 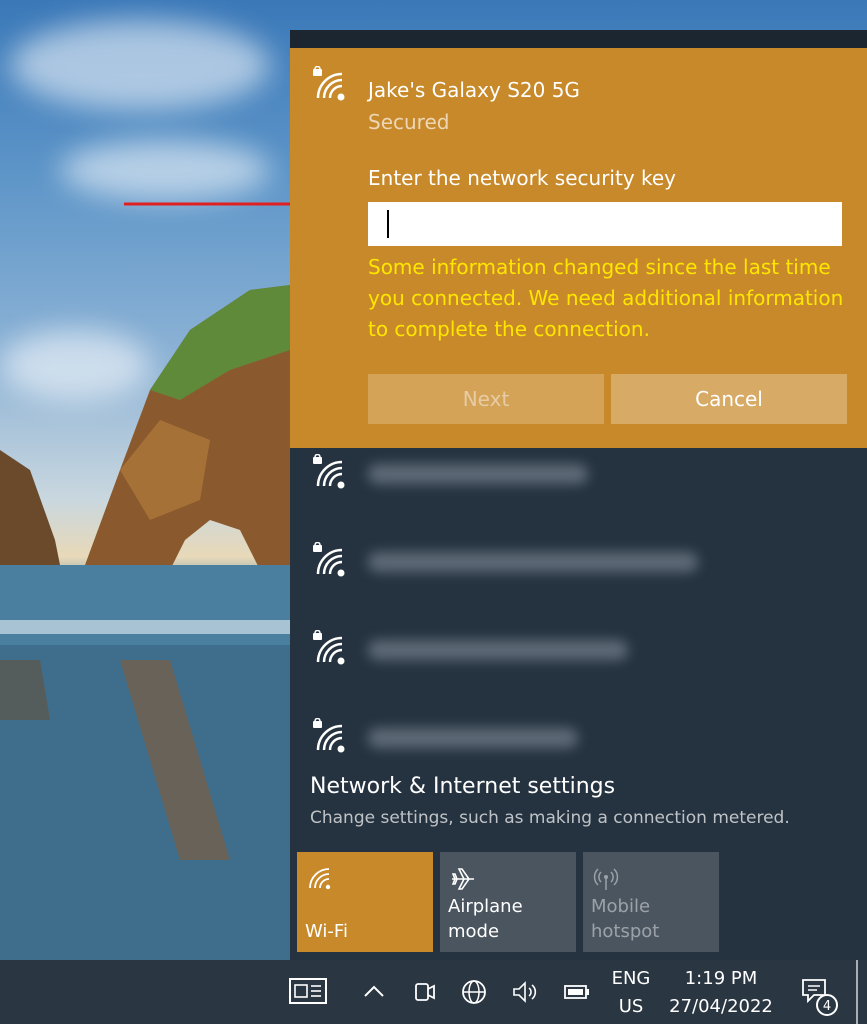 What do you see at coordinates (474, 992) in the screenshot?
I see `globe-network-icon` at bounding box center [474, 992].